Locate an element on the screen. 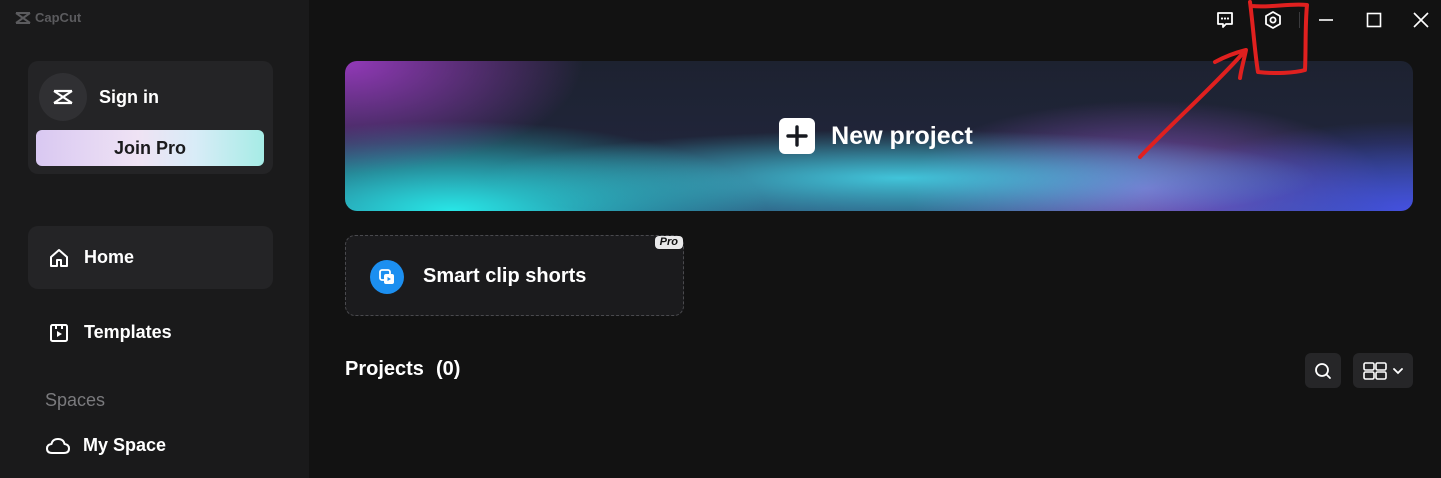 This screenshot has width=1441, height=478. spaces-heading: Spaces is located at coordinates (75, 400).